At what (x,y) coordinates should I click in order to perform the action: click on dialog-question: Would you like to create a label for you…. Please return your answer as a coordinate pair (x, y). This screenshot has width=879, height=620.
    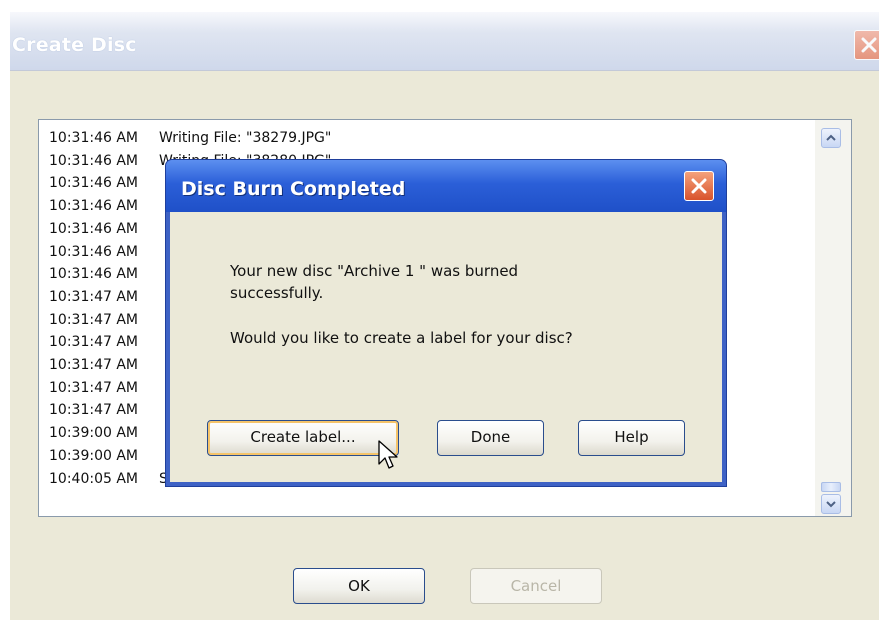
    Looking at the image, I should click on (401, 338).